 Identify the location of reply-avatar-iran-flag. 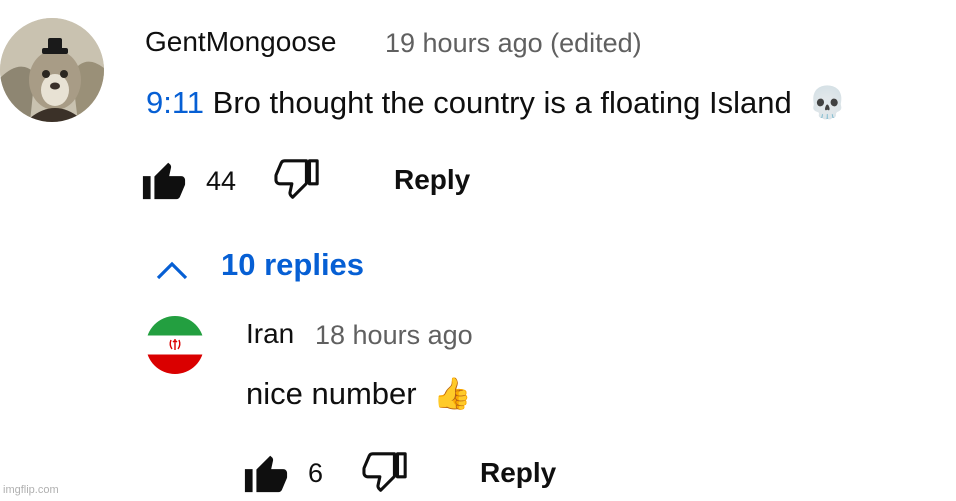
(175, 345).